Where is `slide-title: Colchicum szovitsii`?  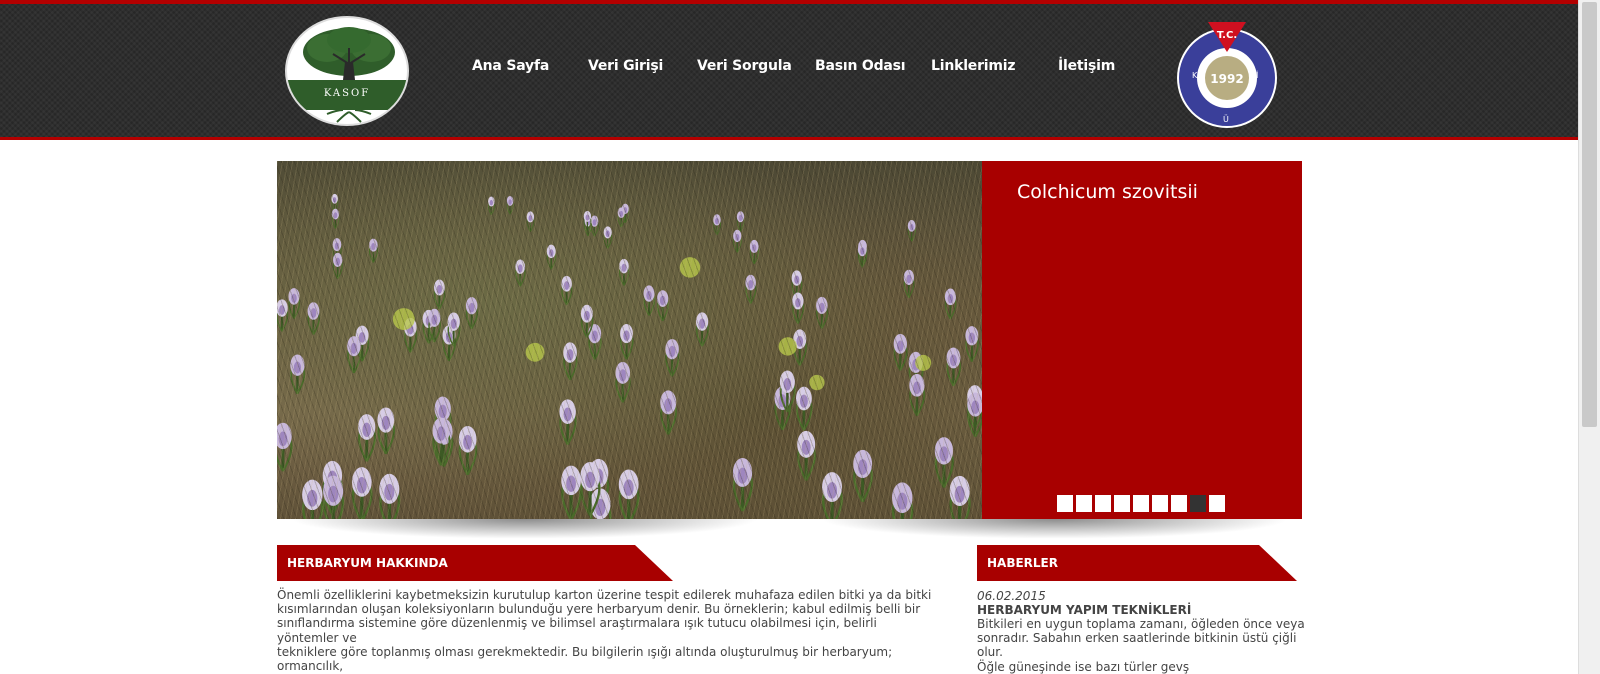
slide-title: Colchicum szovitsii is located at coordinates (1107, 192).